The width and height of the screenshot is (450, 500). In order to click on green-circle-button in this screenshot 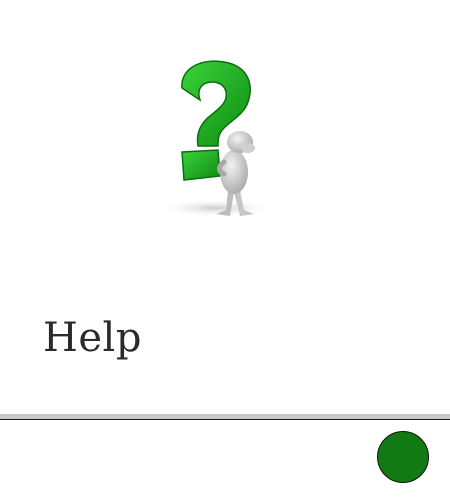, I will do `click(403, 457)`.